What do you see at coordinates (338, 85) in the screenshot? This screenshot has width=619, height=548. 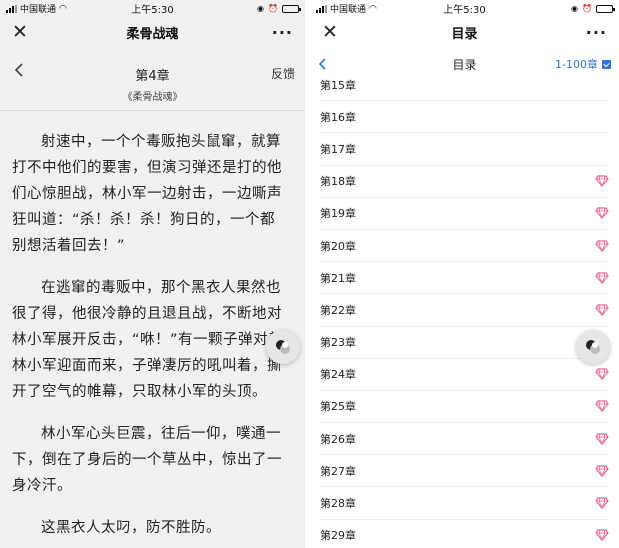 I see `chapter-label: 第15章` at bounding box center [338, 85].